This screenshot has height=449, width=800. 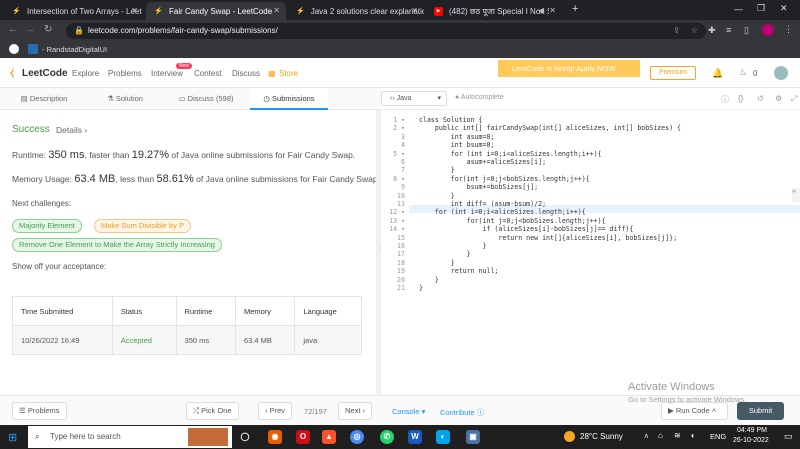 I want to click on nav-interview: Interview, so click(x=167, y=73).